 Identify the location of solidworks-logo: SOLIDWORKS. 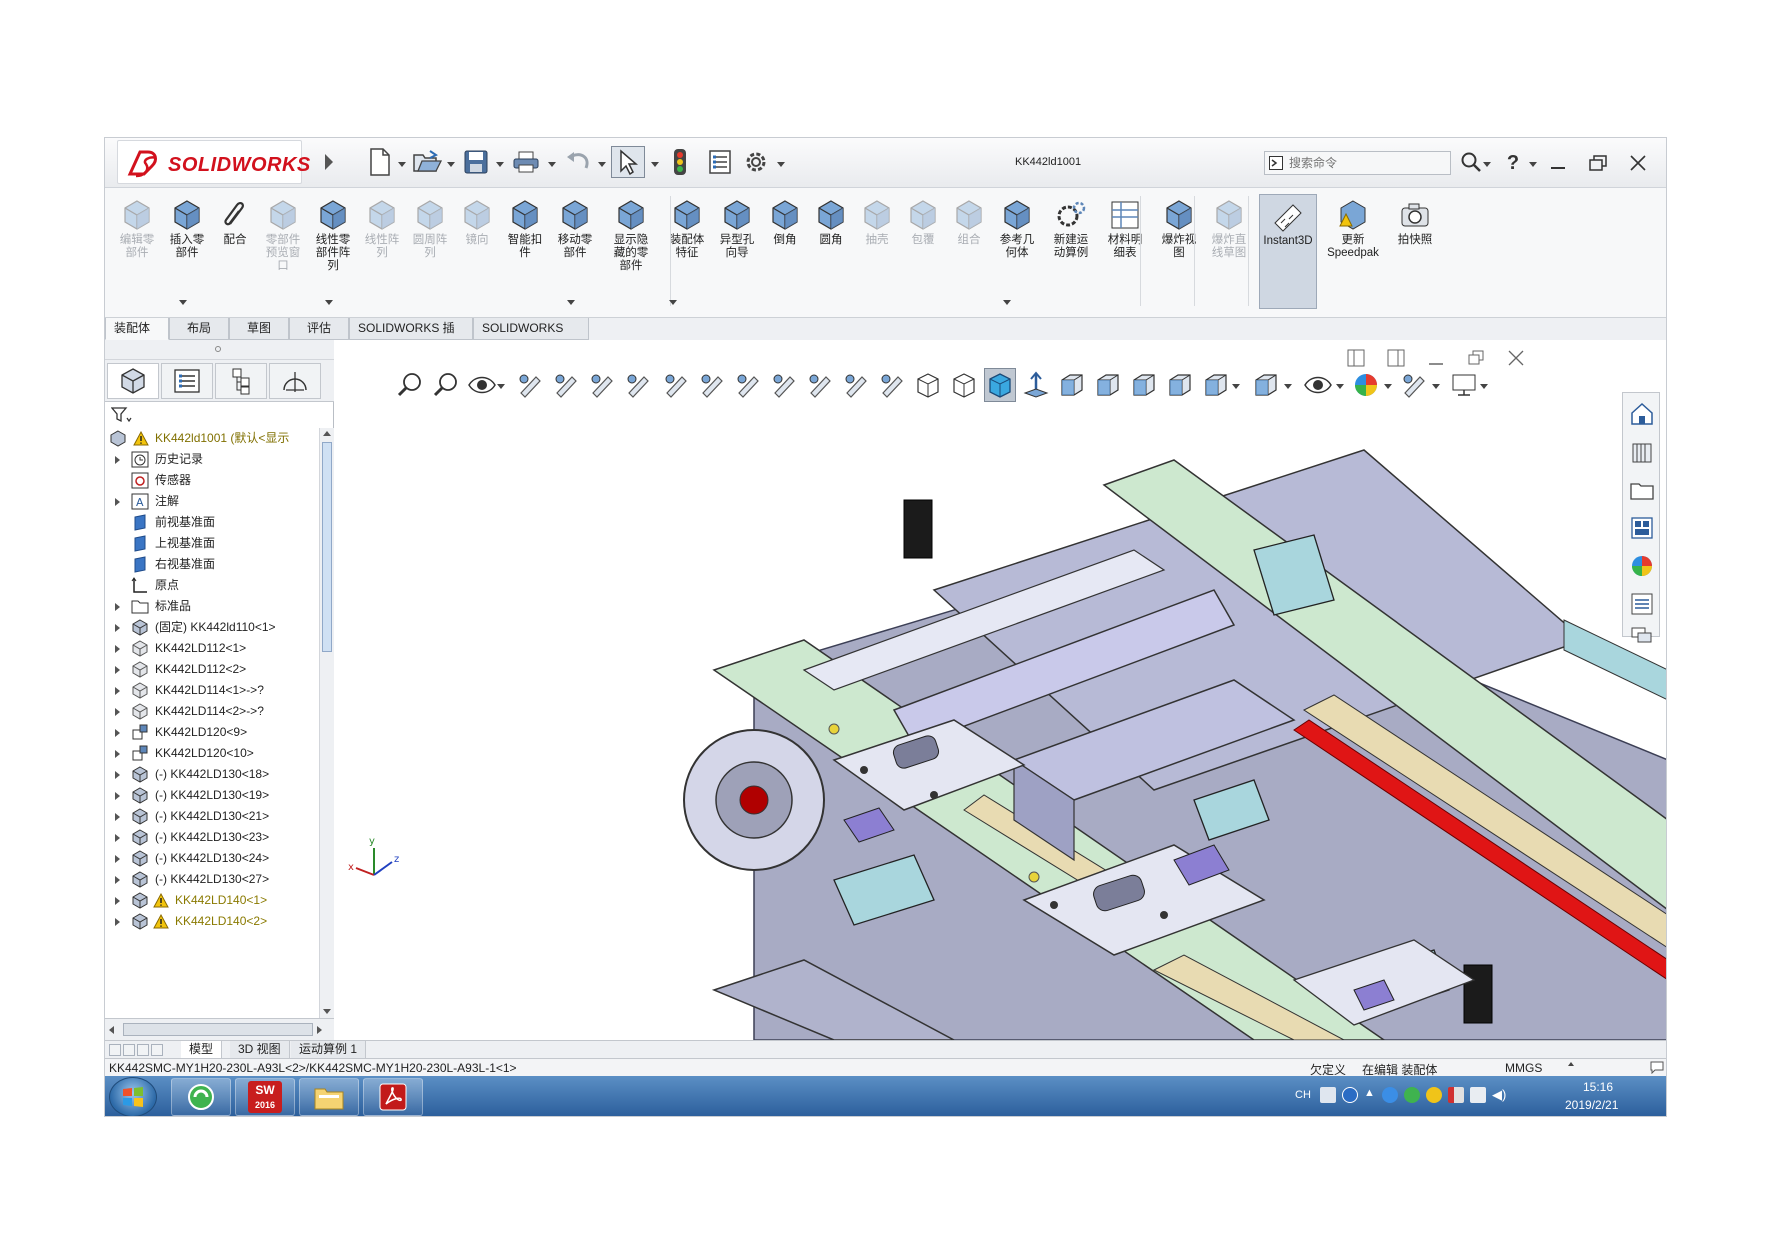
(213, 162).